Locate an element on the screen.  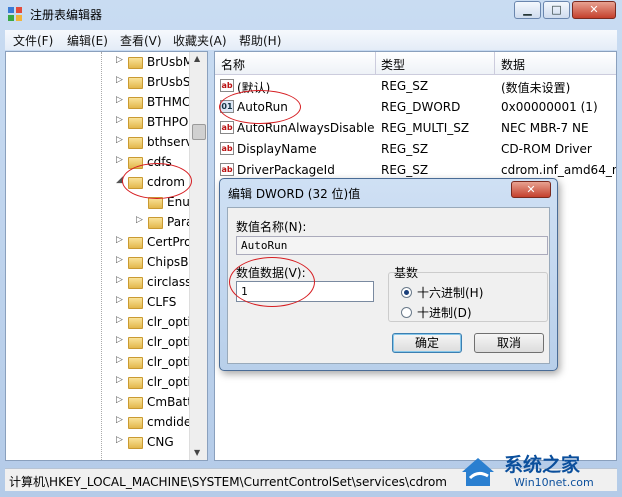
value-name-label: 数值名称(N): is located at coordinates (271, 227).